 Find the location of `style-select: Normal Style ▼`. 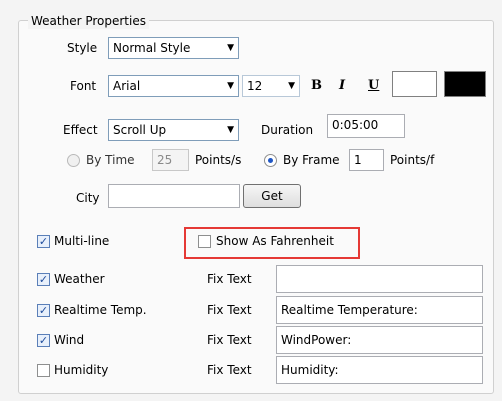

style-select: Normal Style ▼ is located at coordinates (173, 48).